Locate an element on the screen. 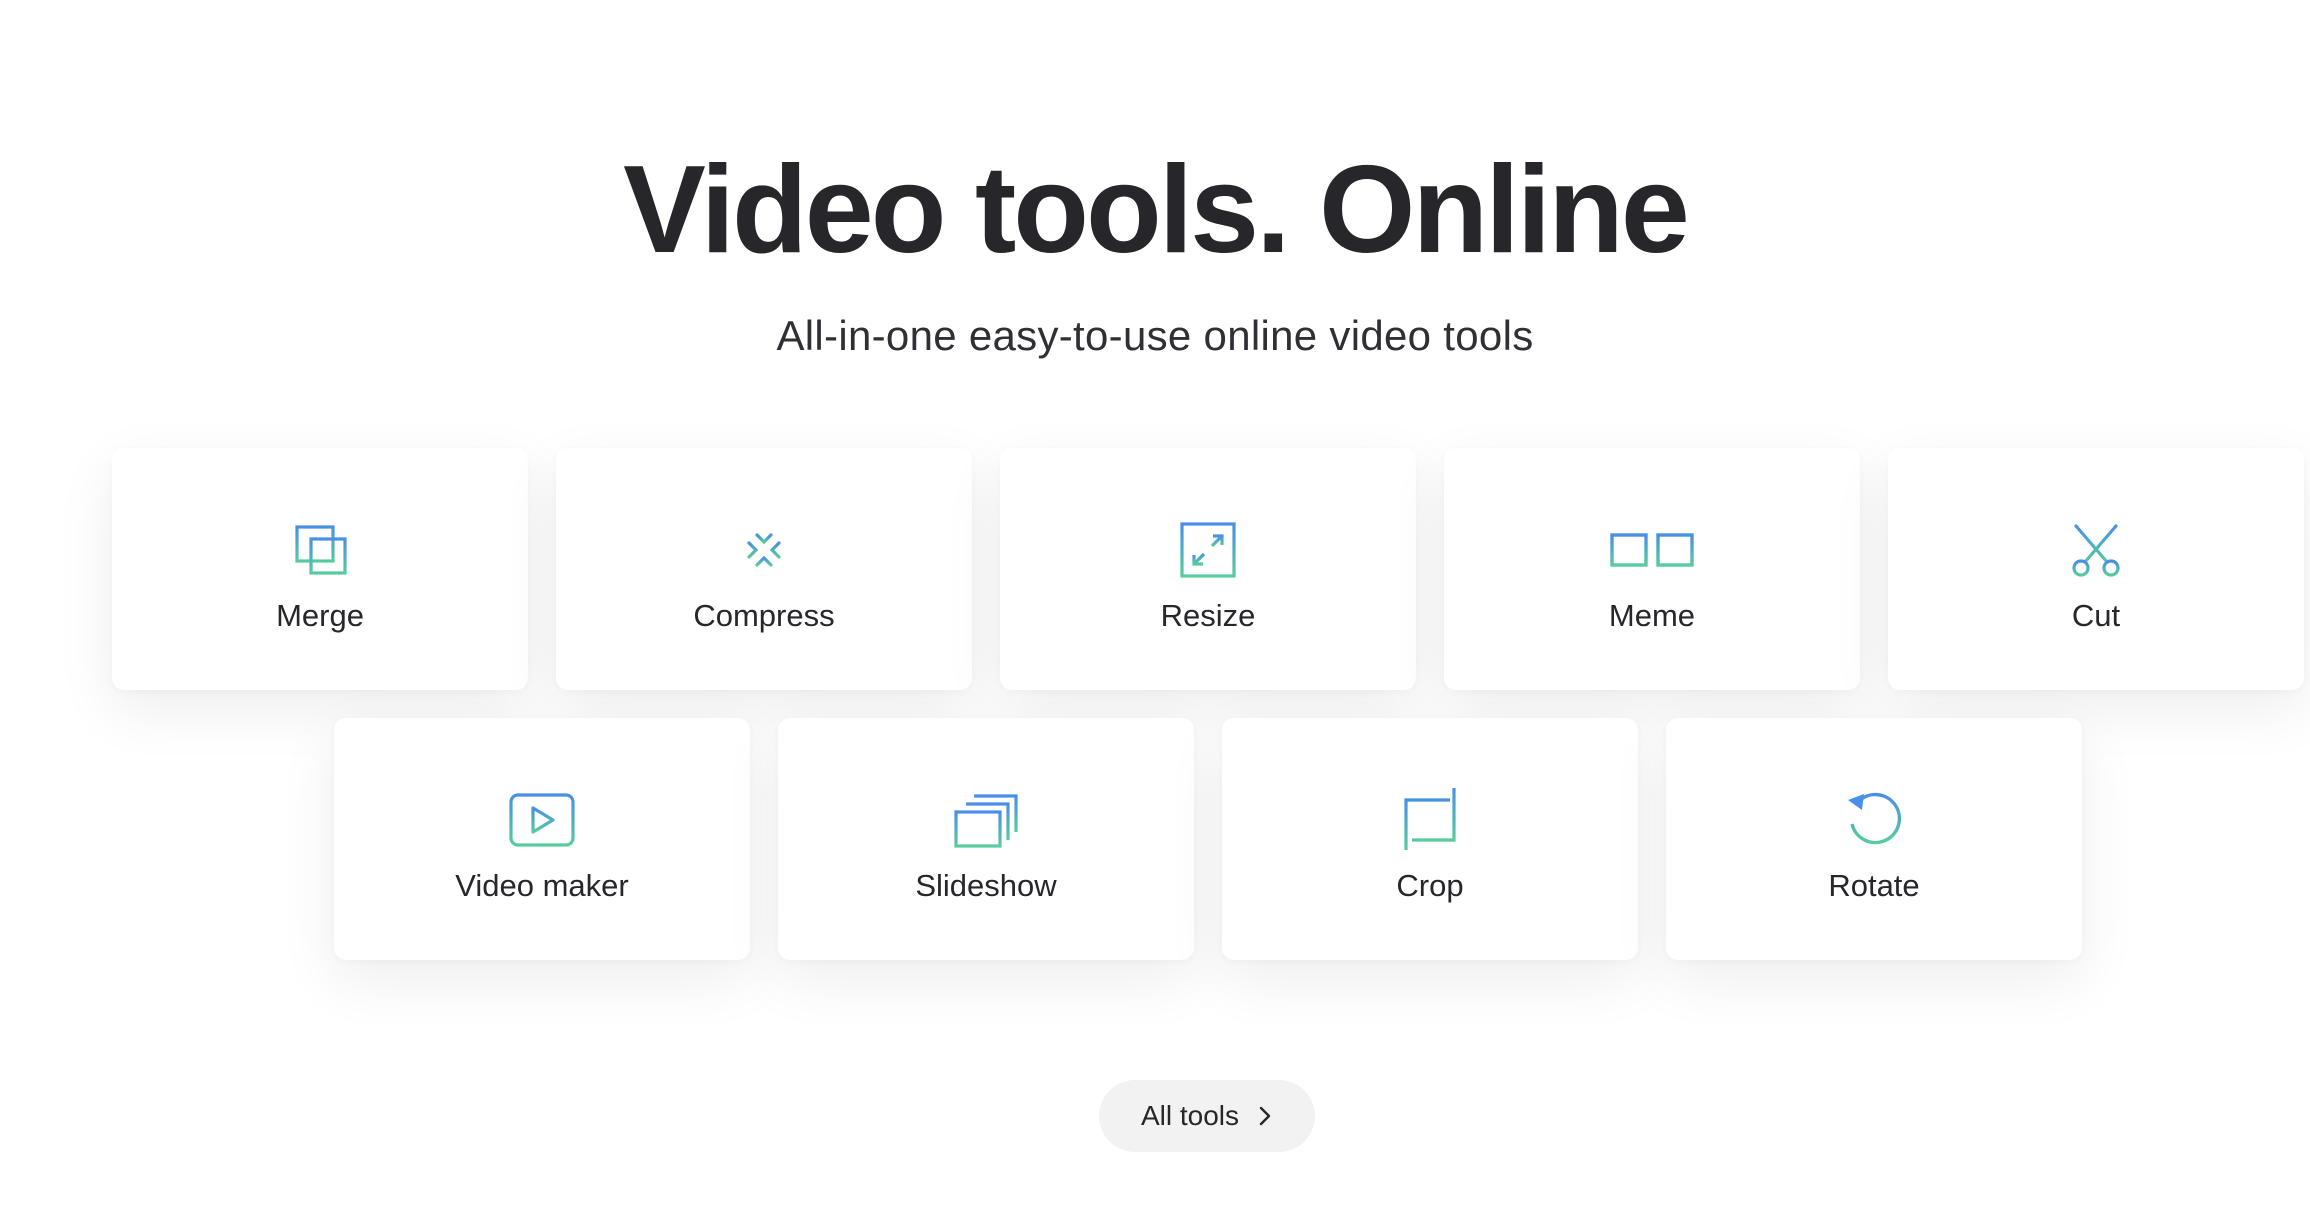 This screenshot has height=1226, width=2310. slideshow-icon is located at coordinates (986, 820).